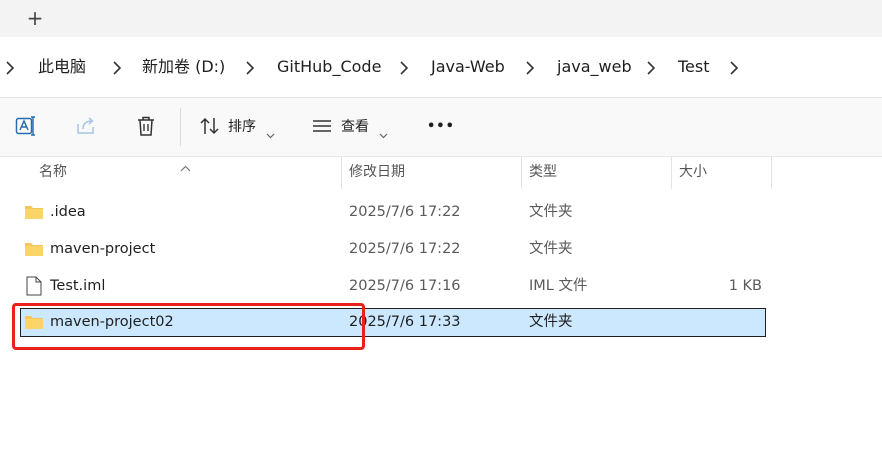 The image size is (882, 454). What do you see at coordinates (693, 173) in the screenshot?
I see `column-header-size: 大小` at bounding box center [693, 173].